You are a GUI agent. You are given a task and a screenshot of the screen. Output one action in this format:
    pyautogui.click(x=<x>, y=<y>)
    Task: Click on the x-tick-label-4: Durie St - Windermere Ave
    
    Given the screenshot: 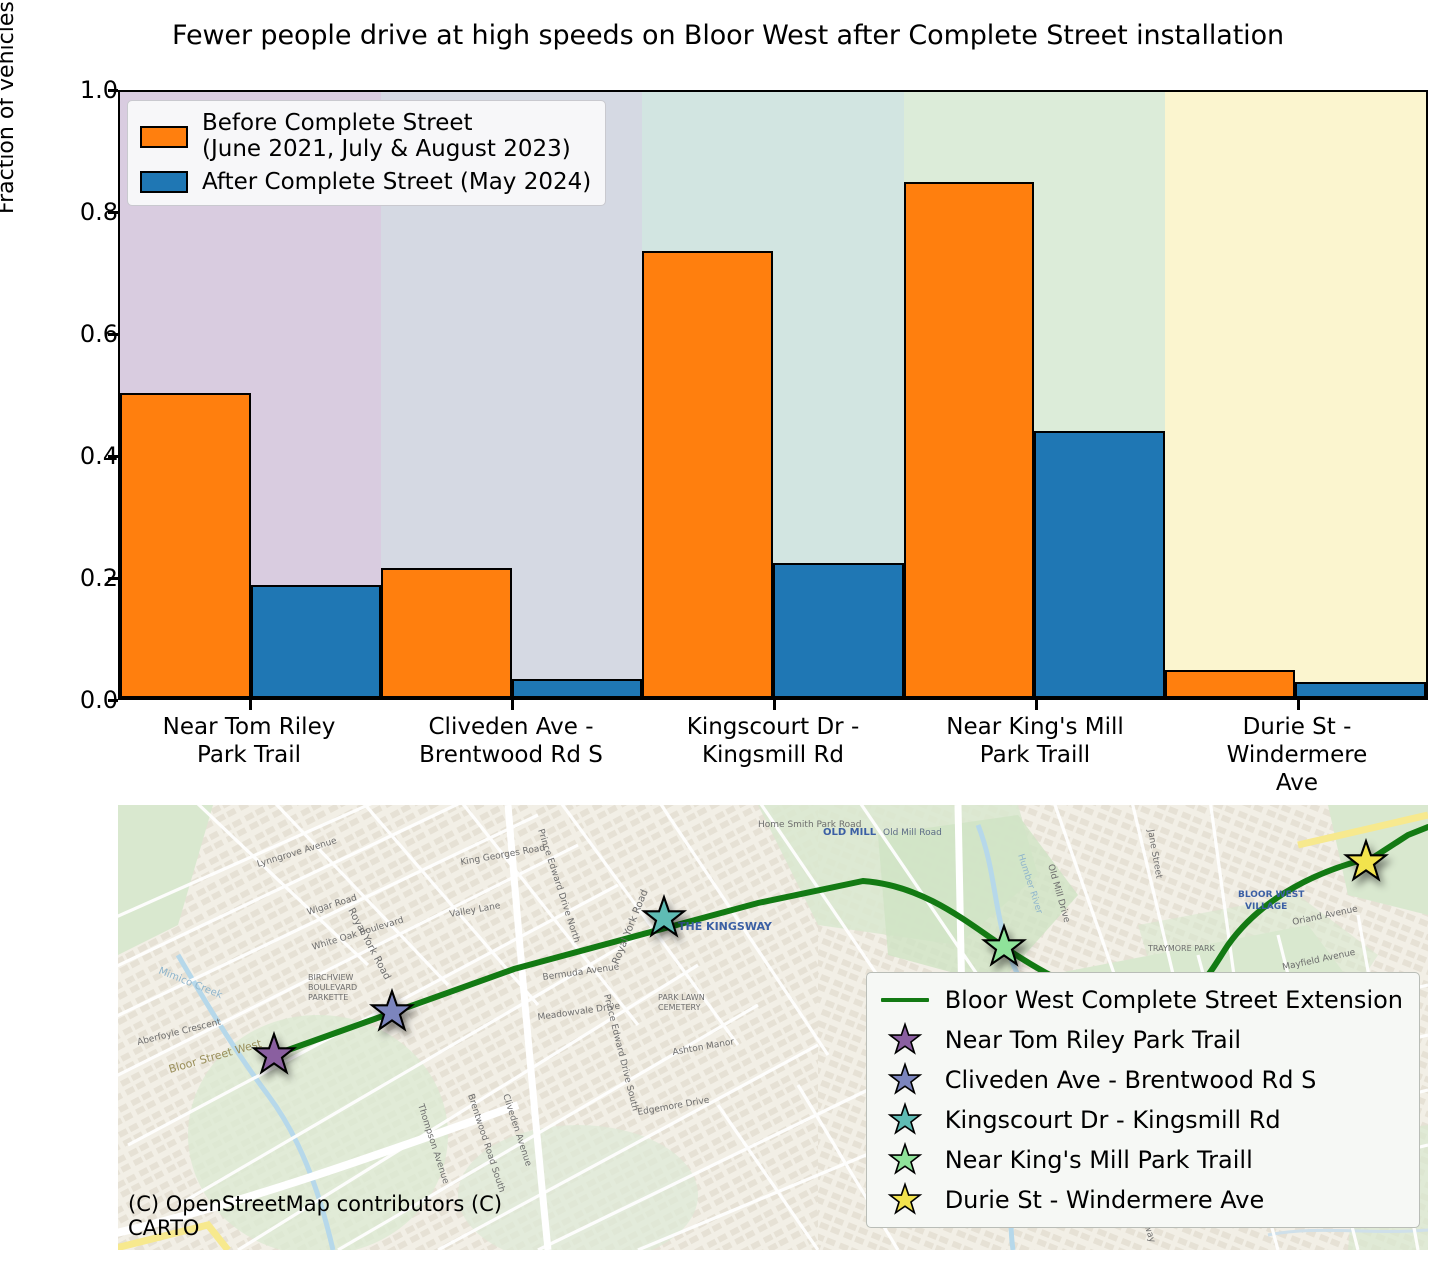 What is the action you would take?
    pyautogui.click(x=1297, y=755)
    